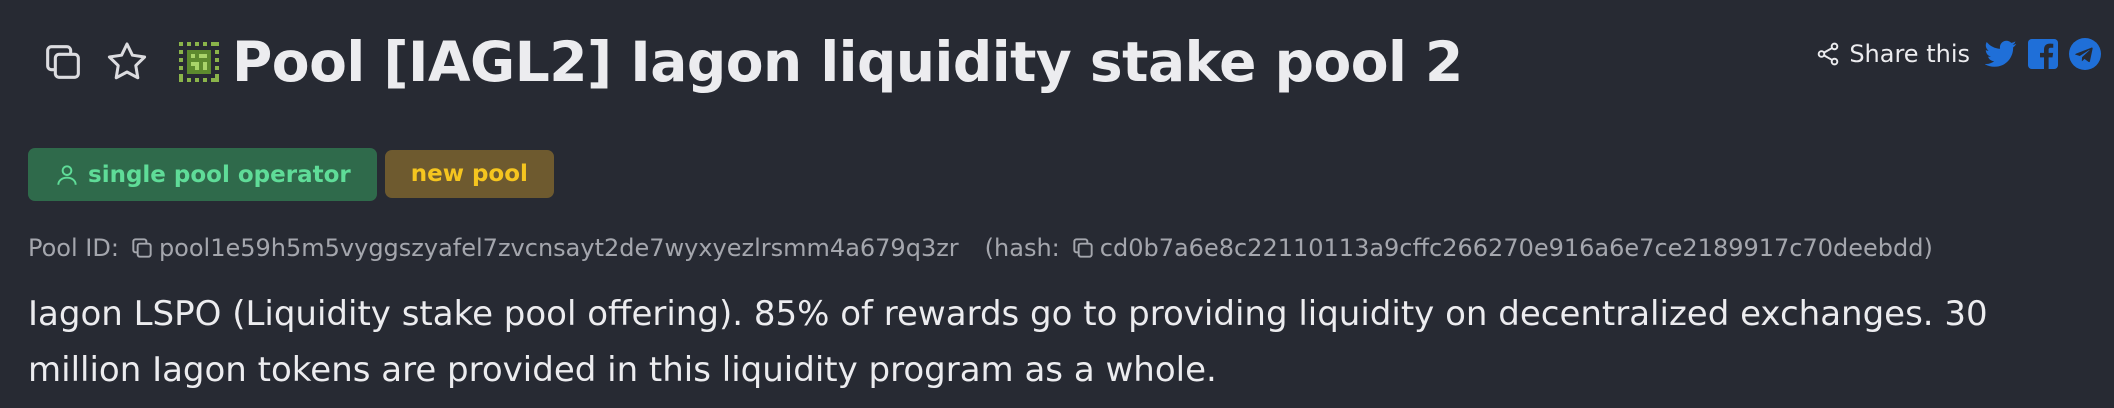 The image size is (2114, 408). What do you see at coordinates (67, 174) in the screenshot?
I see `user-icon` at bounding box center [67, 174].